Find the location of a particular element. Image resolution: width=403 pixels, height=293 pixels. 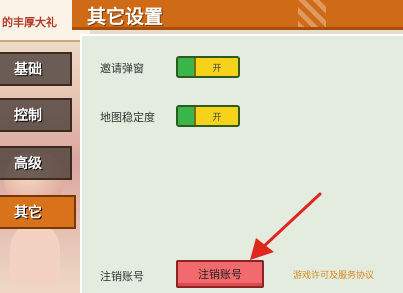

sidebar-item-label: 基础 is located at coordinates (28, 70).